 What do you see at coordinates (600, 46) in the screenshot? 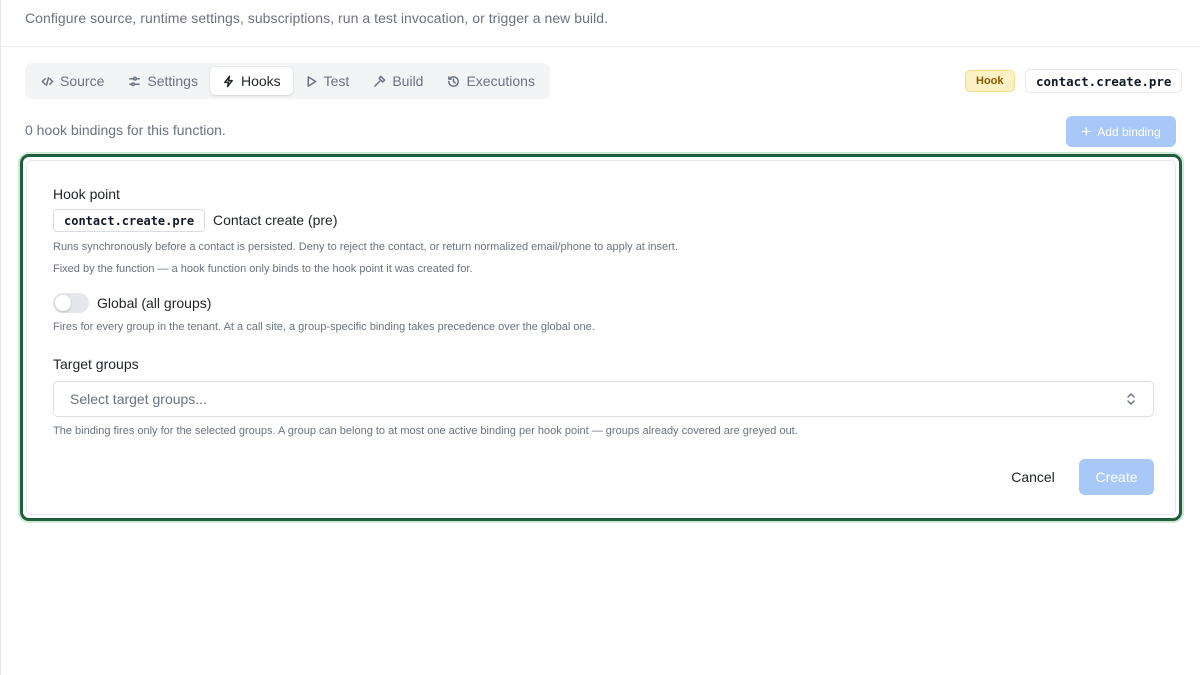
I see `header-divider` at bounding box center [600, 46].